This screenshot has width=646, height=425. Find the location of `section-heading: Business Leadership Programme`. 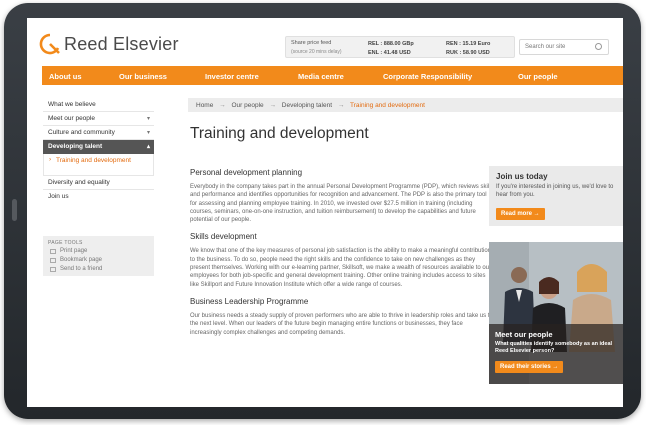

section-heading: Business Leadership Programme is located at coordinates (249, 301).